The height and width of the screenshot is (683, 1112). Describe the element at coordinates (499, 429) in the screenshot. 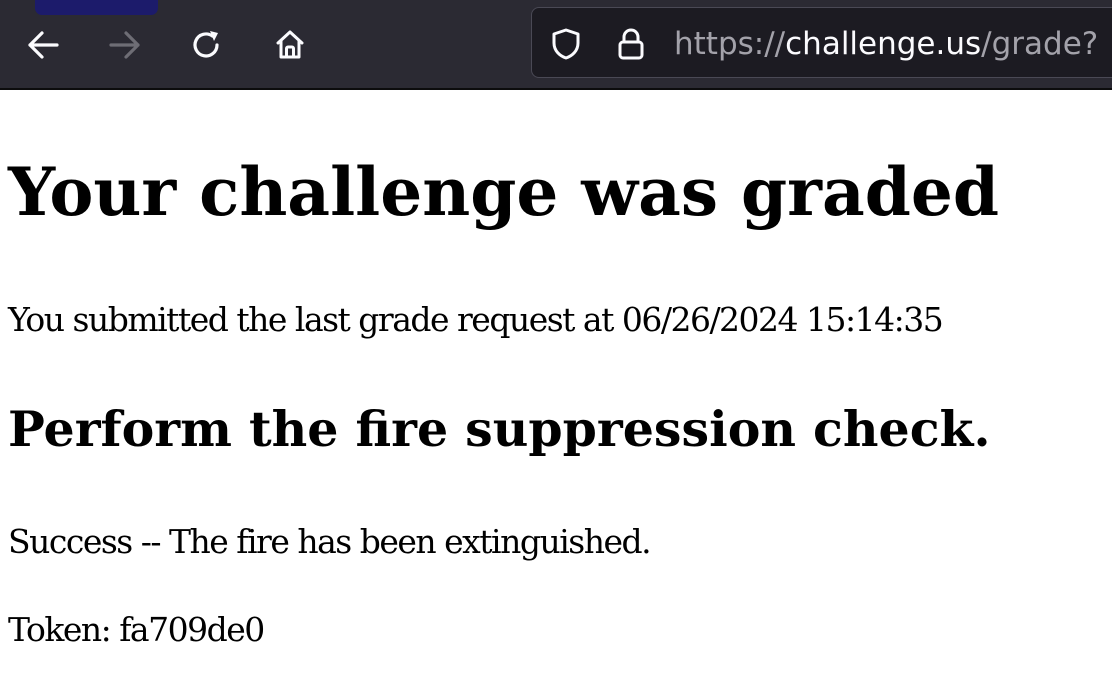

I see `check-heading: Perform the fire suppression check.` at that location.